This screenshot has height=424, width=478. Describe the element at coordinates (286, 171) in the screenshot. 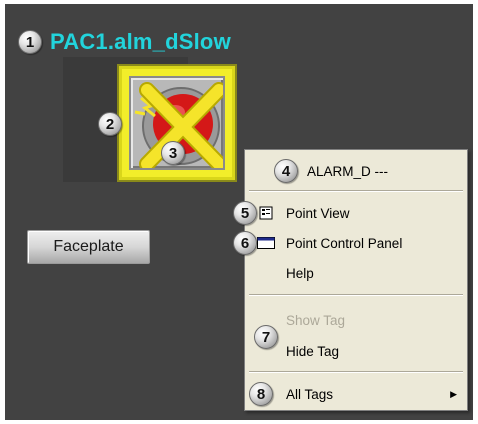

I see `callout-badge-4: 4` at that location.